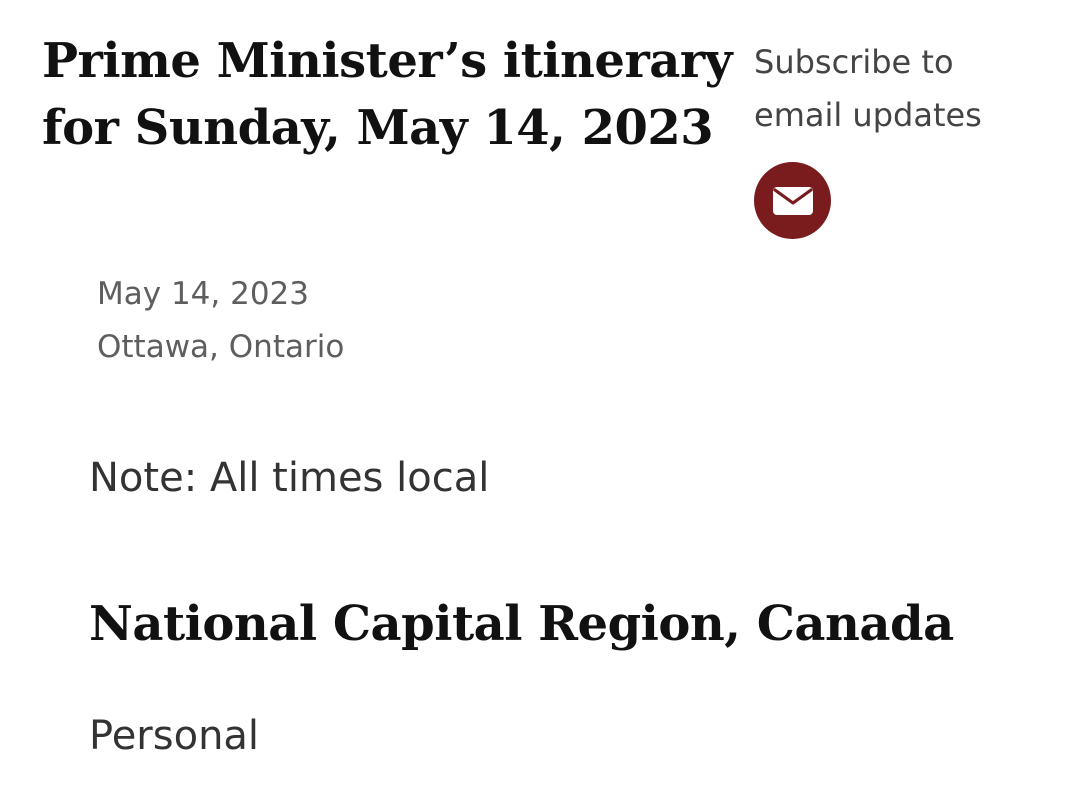 The width and height of the screenshot is (1080, 806). Describe the element at coordinates (884, 89) in the screenshot. I see `subscribe-label: Subscribe to email updates` at that location.